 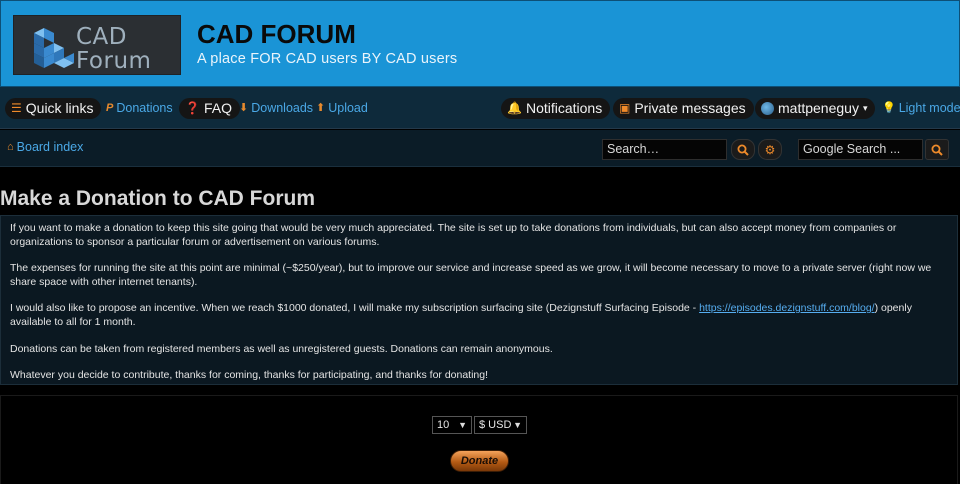 I want to click on board-index-link: ⌂ Board index, so click(x=45, y=147).